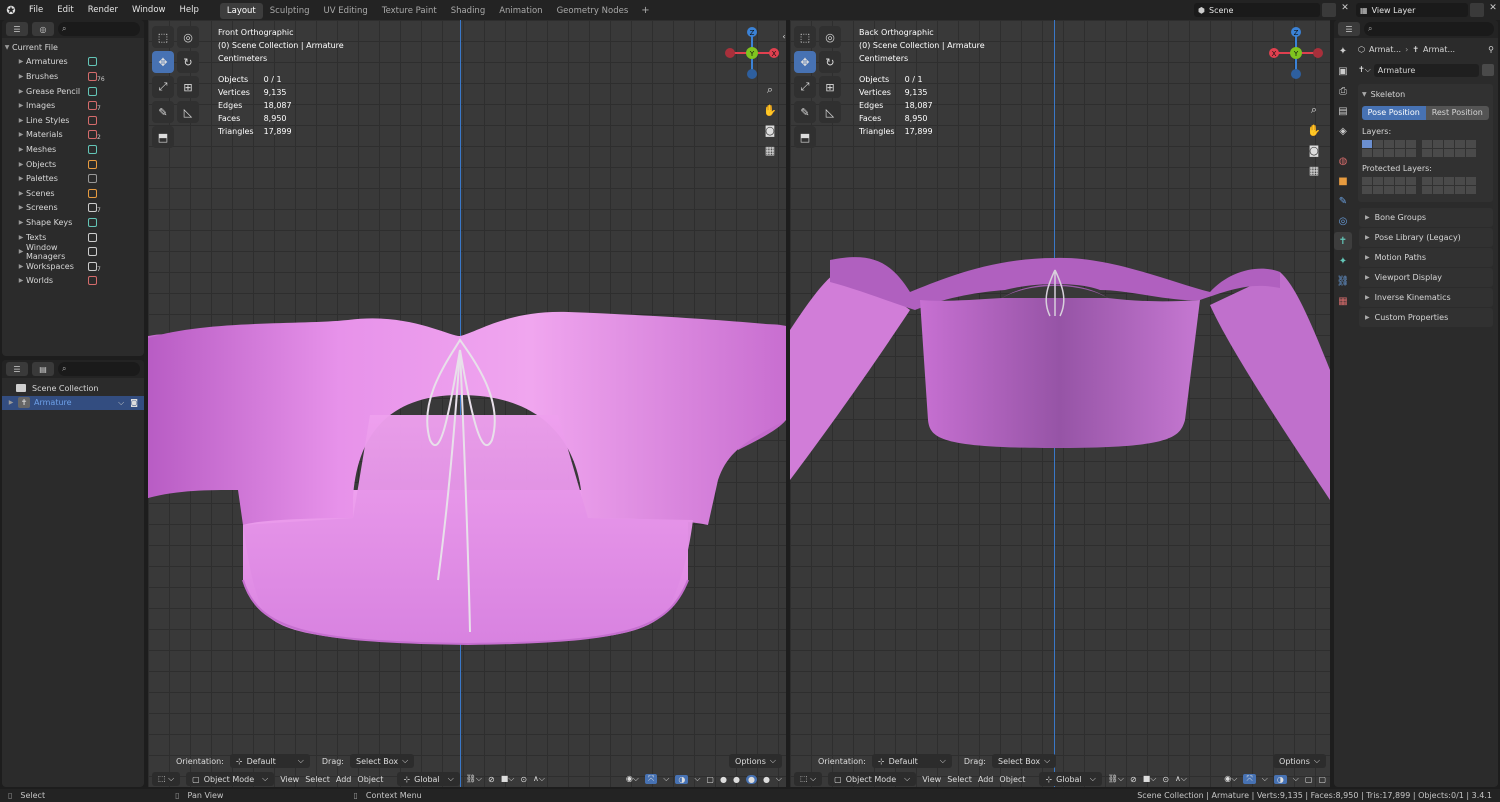 The height and width of the screenshot is (802, 1500). I want to click on modifier-tab-icon: ✎, so click(1343, 201).